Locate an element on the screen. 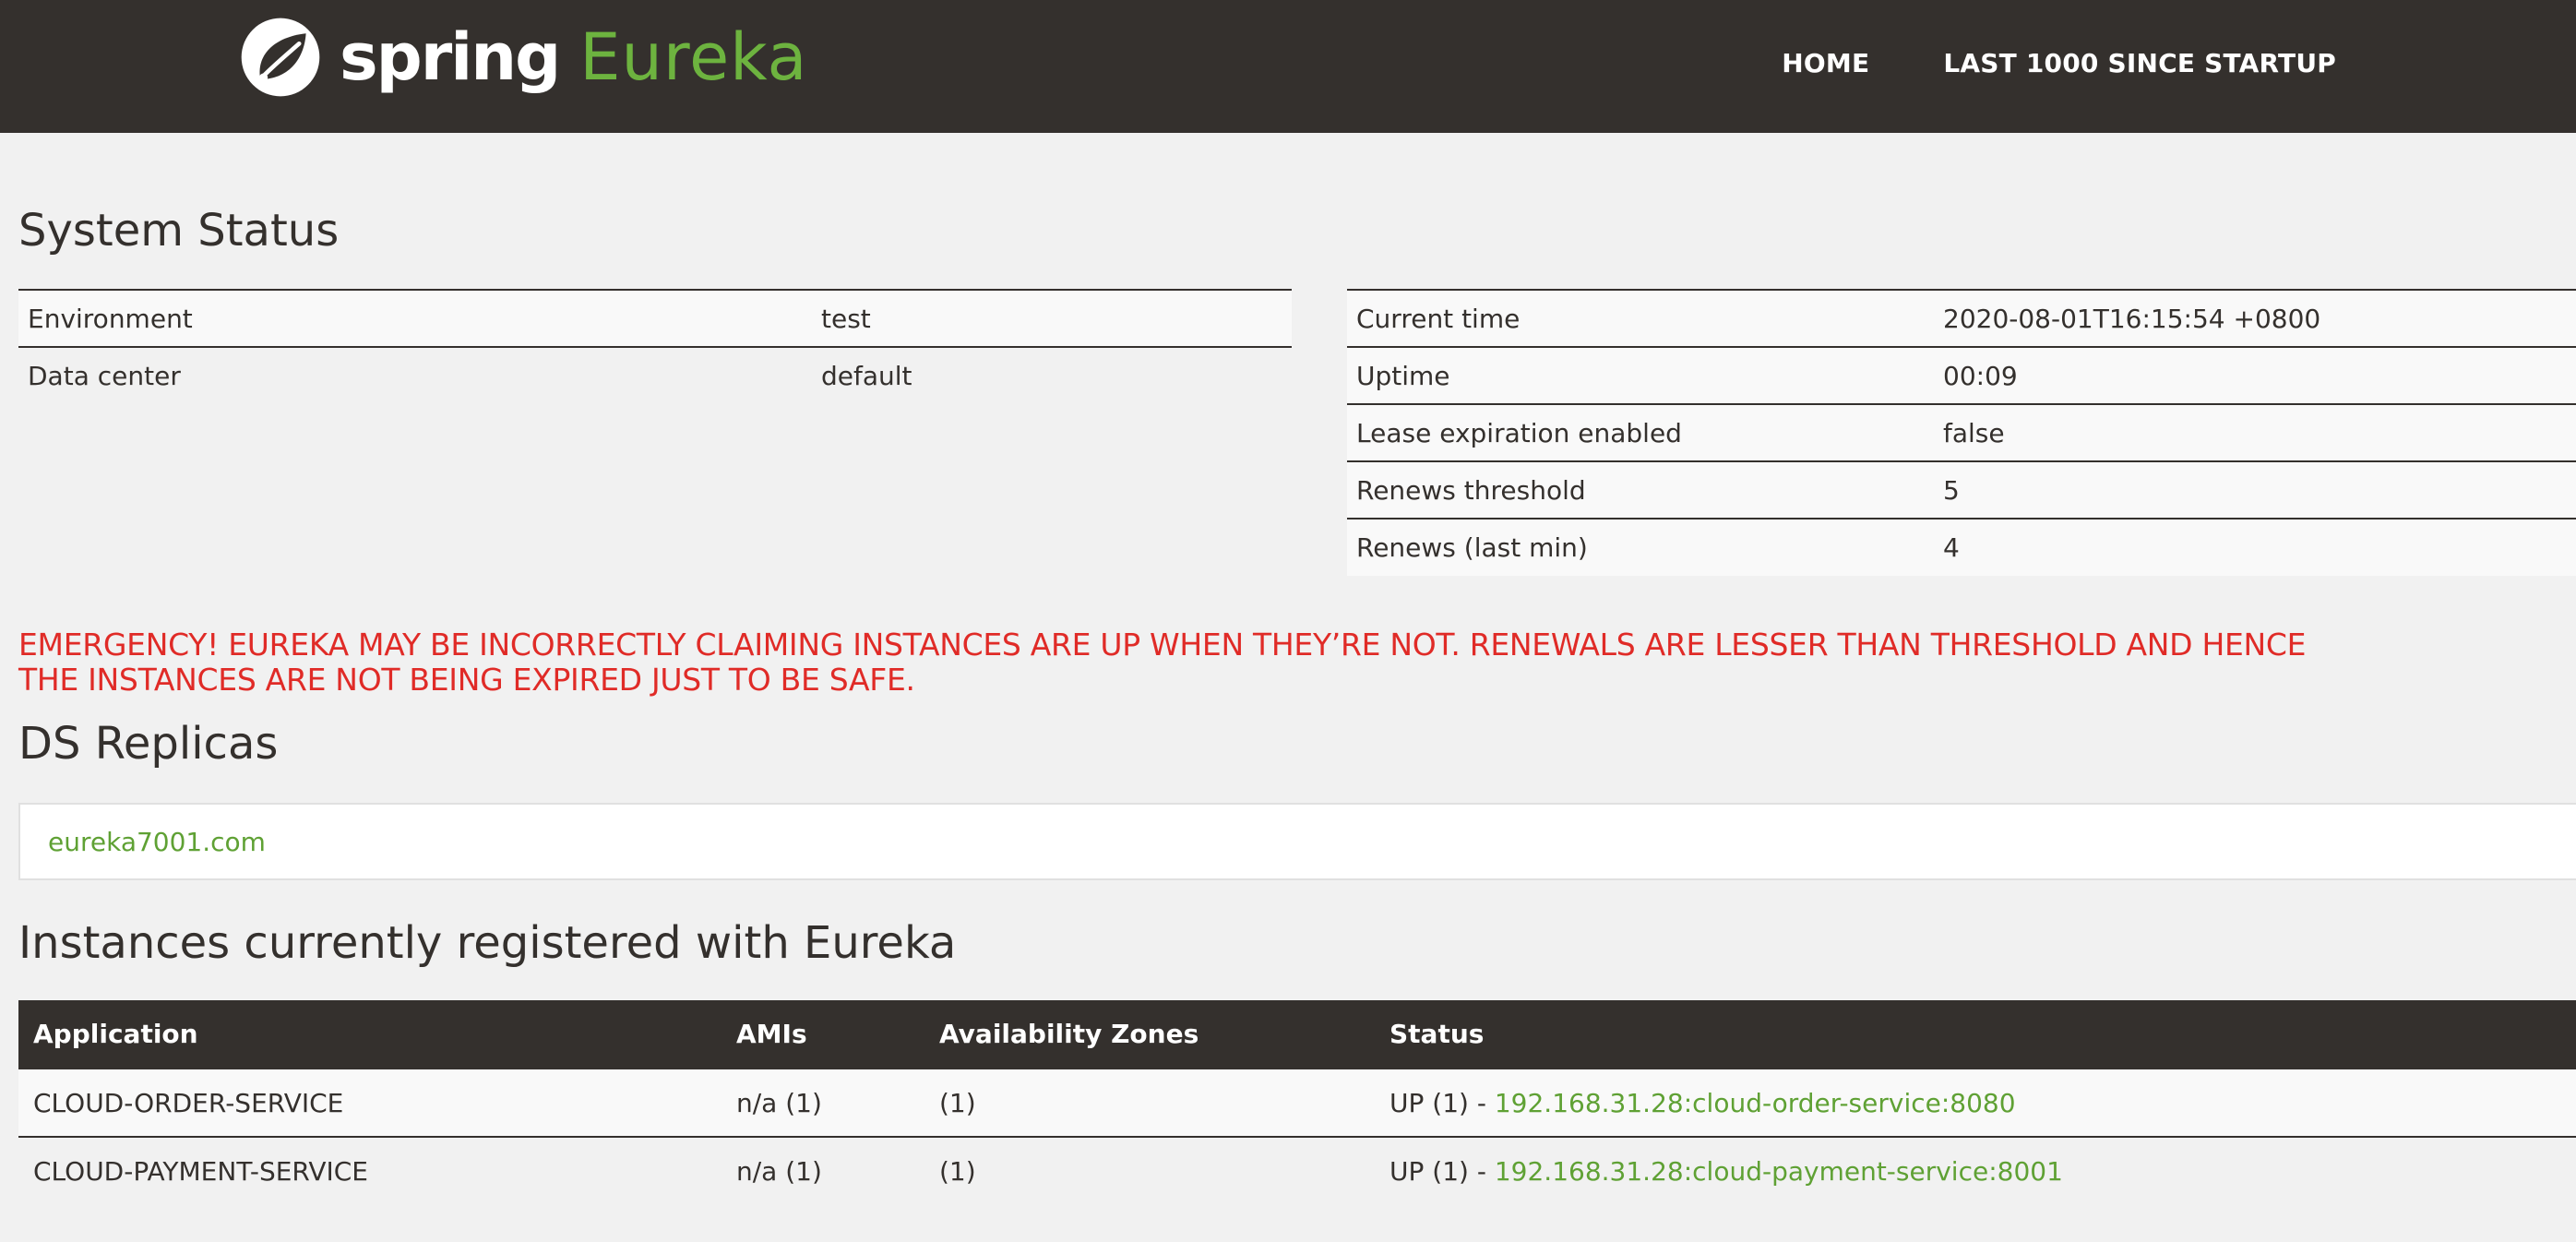  brand-eureka-text: Eureka is located at coordinates (693, 57).